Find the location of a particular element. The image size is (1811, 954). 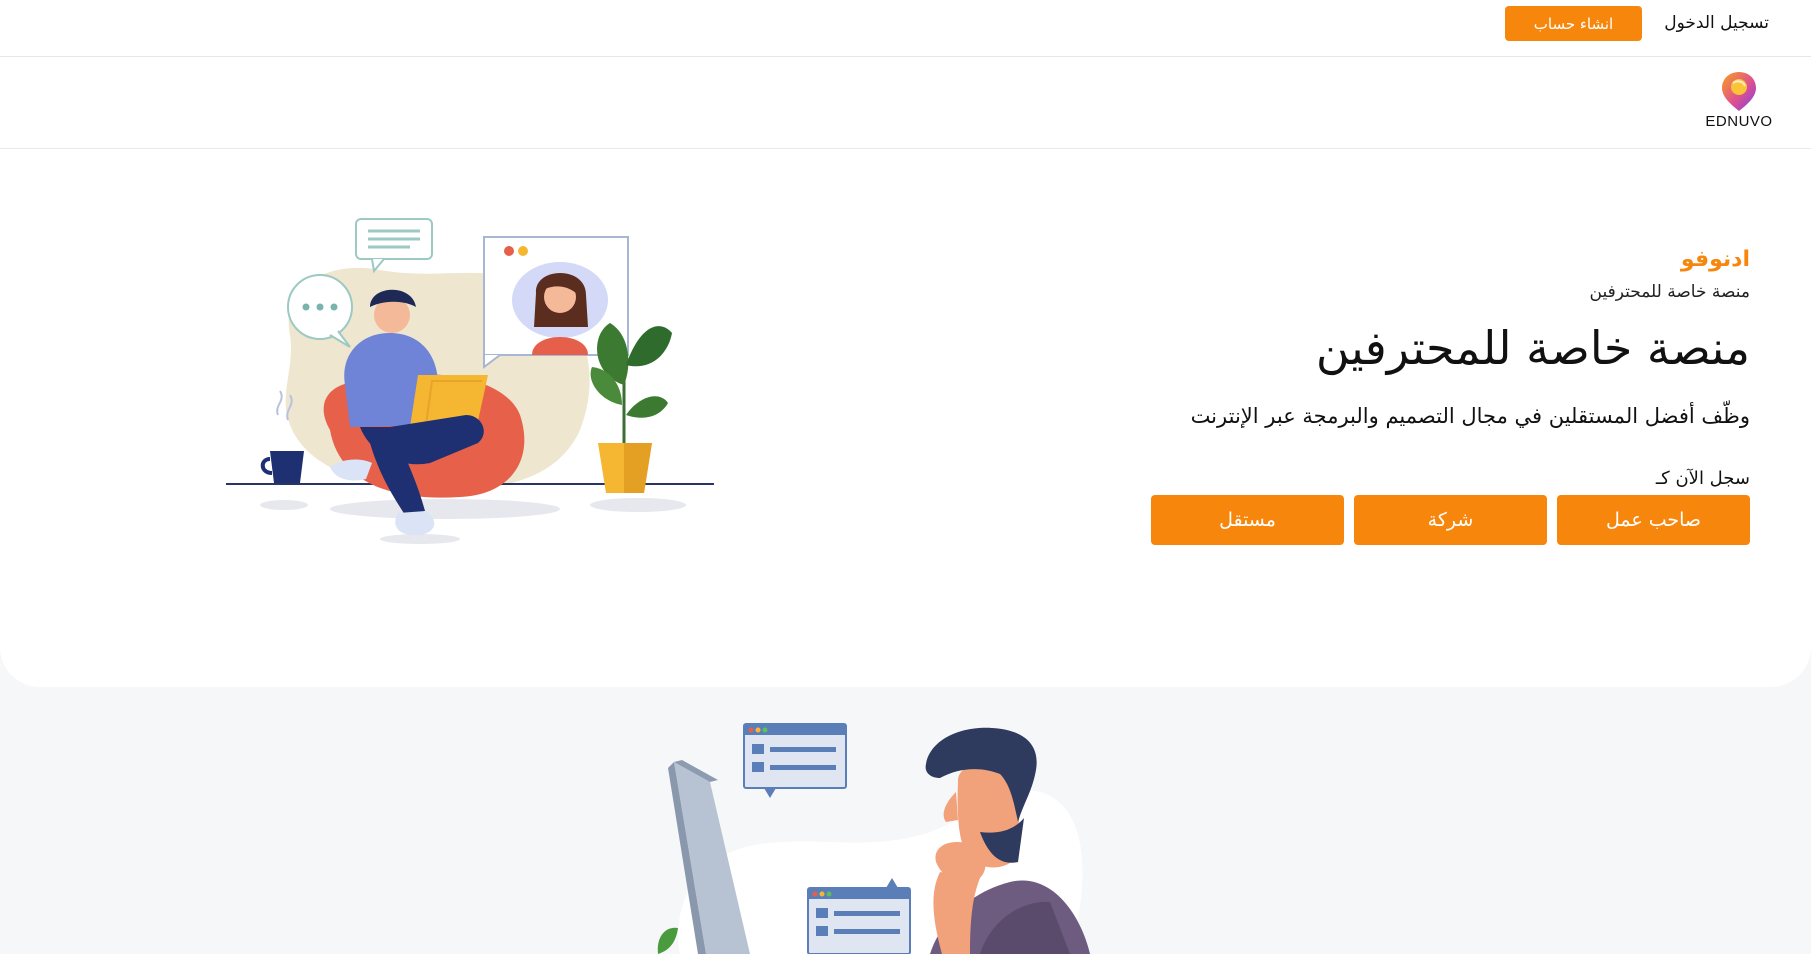

hero-eyebrow: ادنوفو is located at coordinates (1715, 259).